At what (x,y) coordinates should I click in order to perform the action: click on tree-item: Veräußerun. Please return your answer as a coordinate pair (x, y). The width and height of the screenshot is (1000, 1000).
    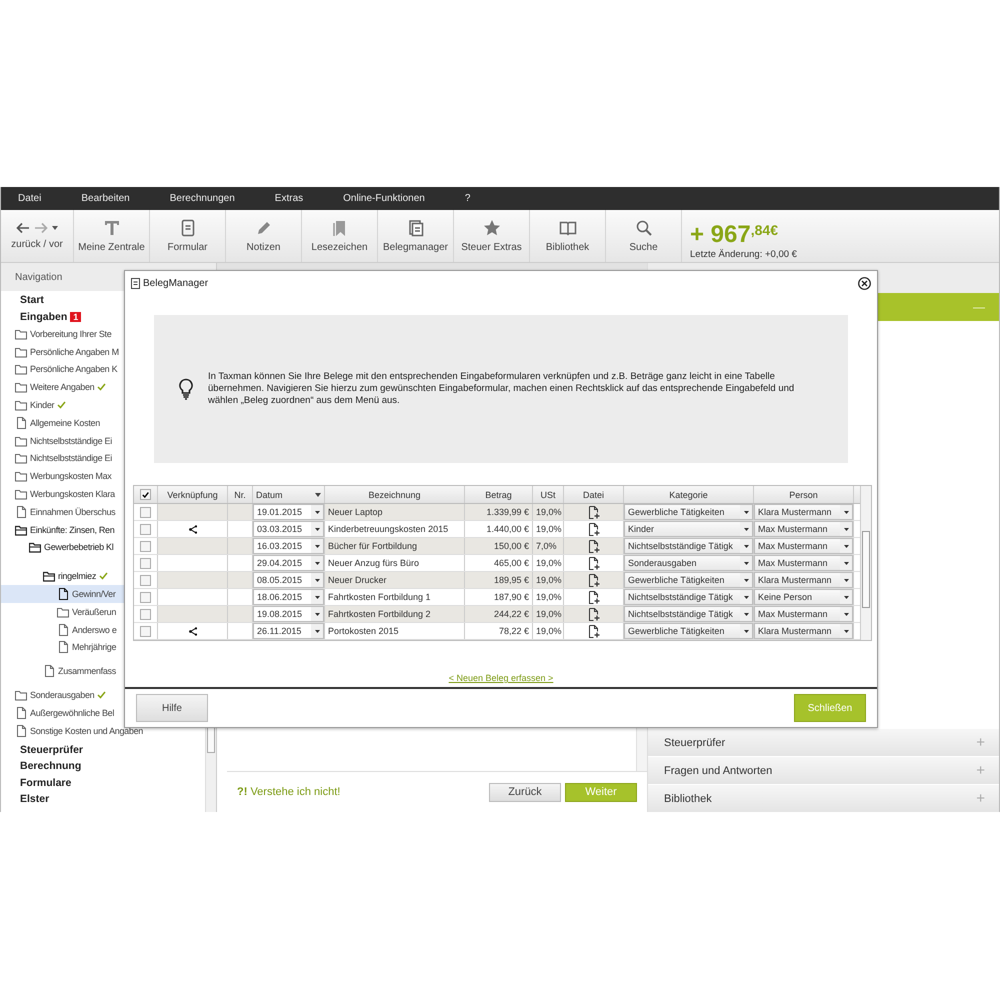
    Looking at the image, I should click on (103, 611).